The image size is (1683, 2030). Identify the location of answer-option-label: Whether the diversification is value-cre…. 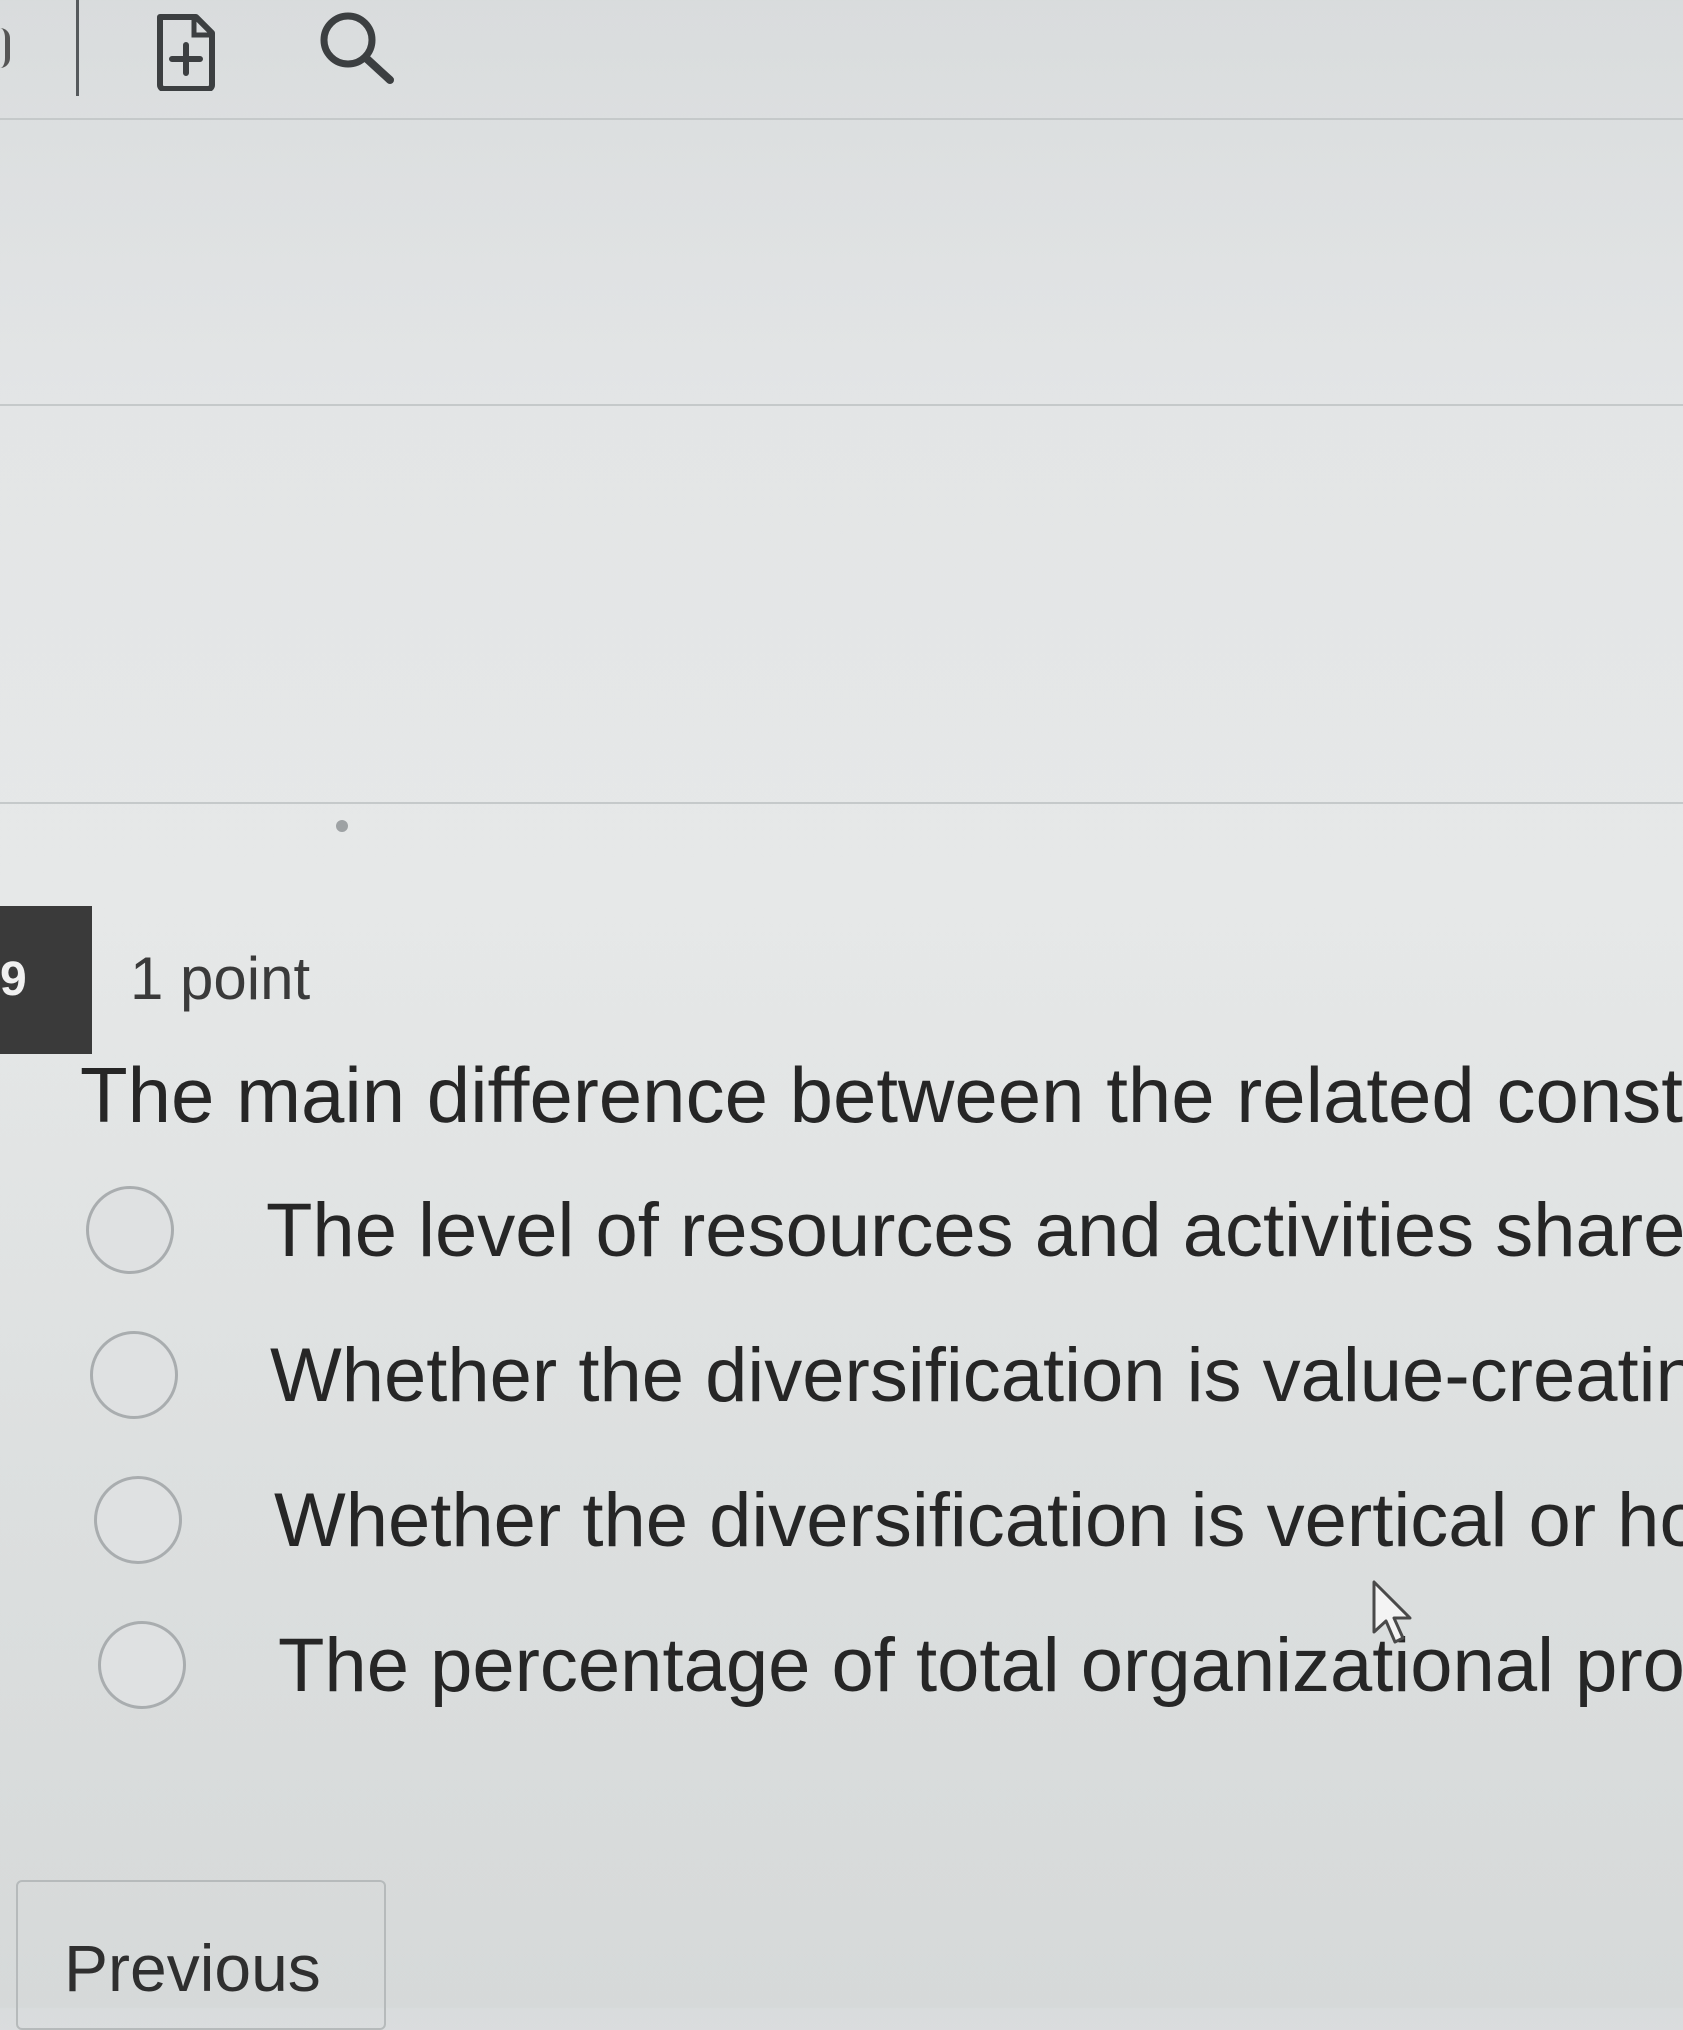
(976, 1375).